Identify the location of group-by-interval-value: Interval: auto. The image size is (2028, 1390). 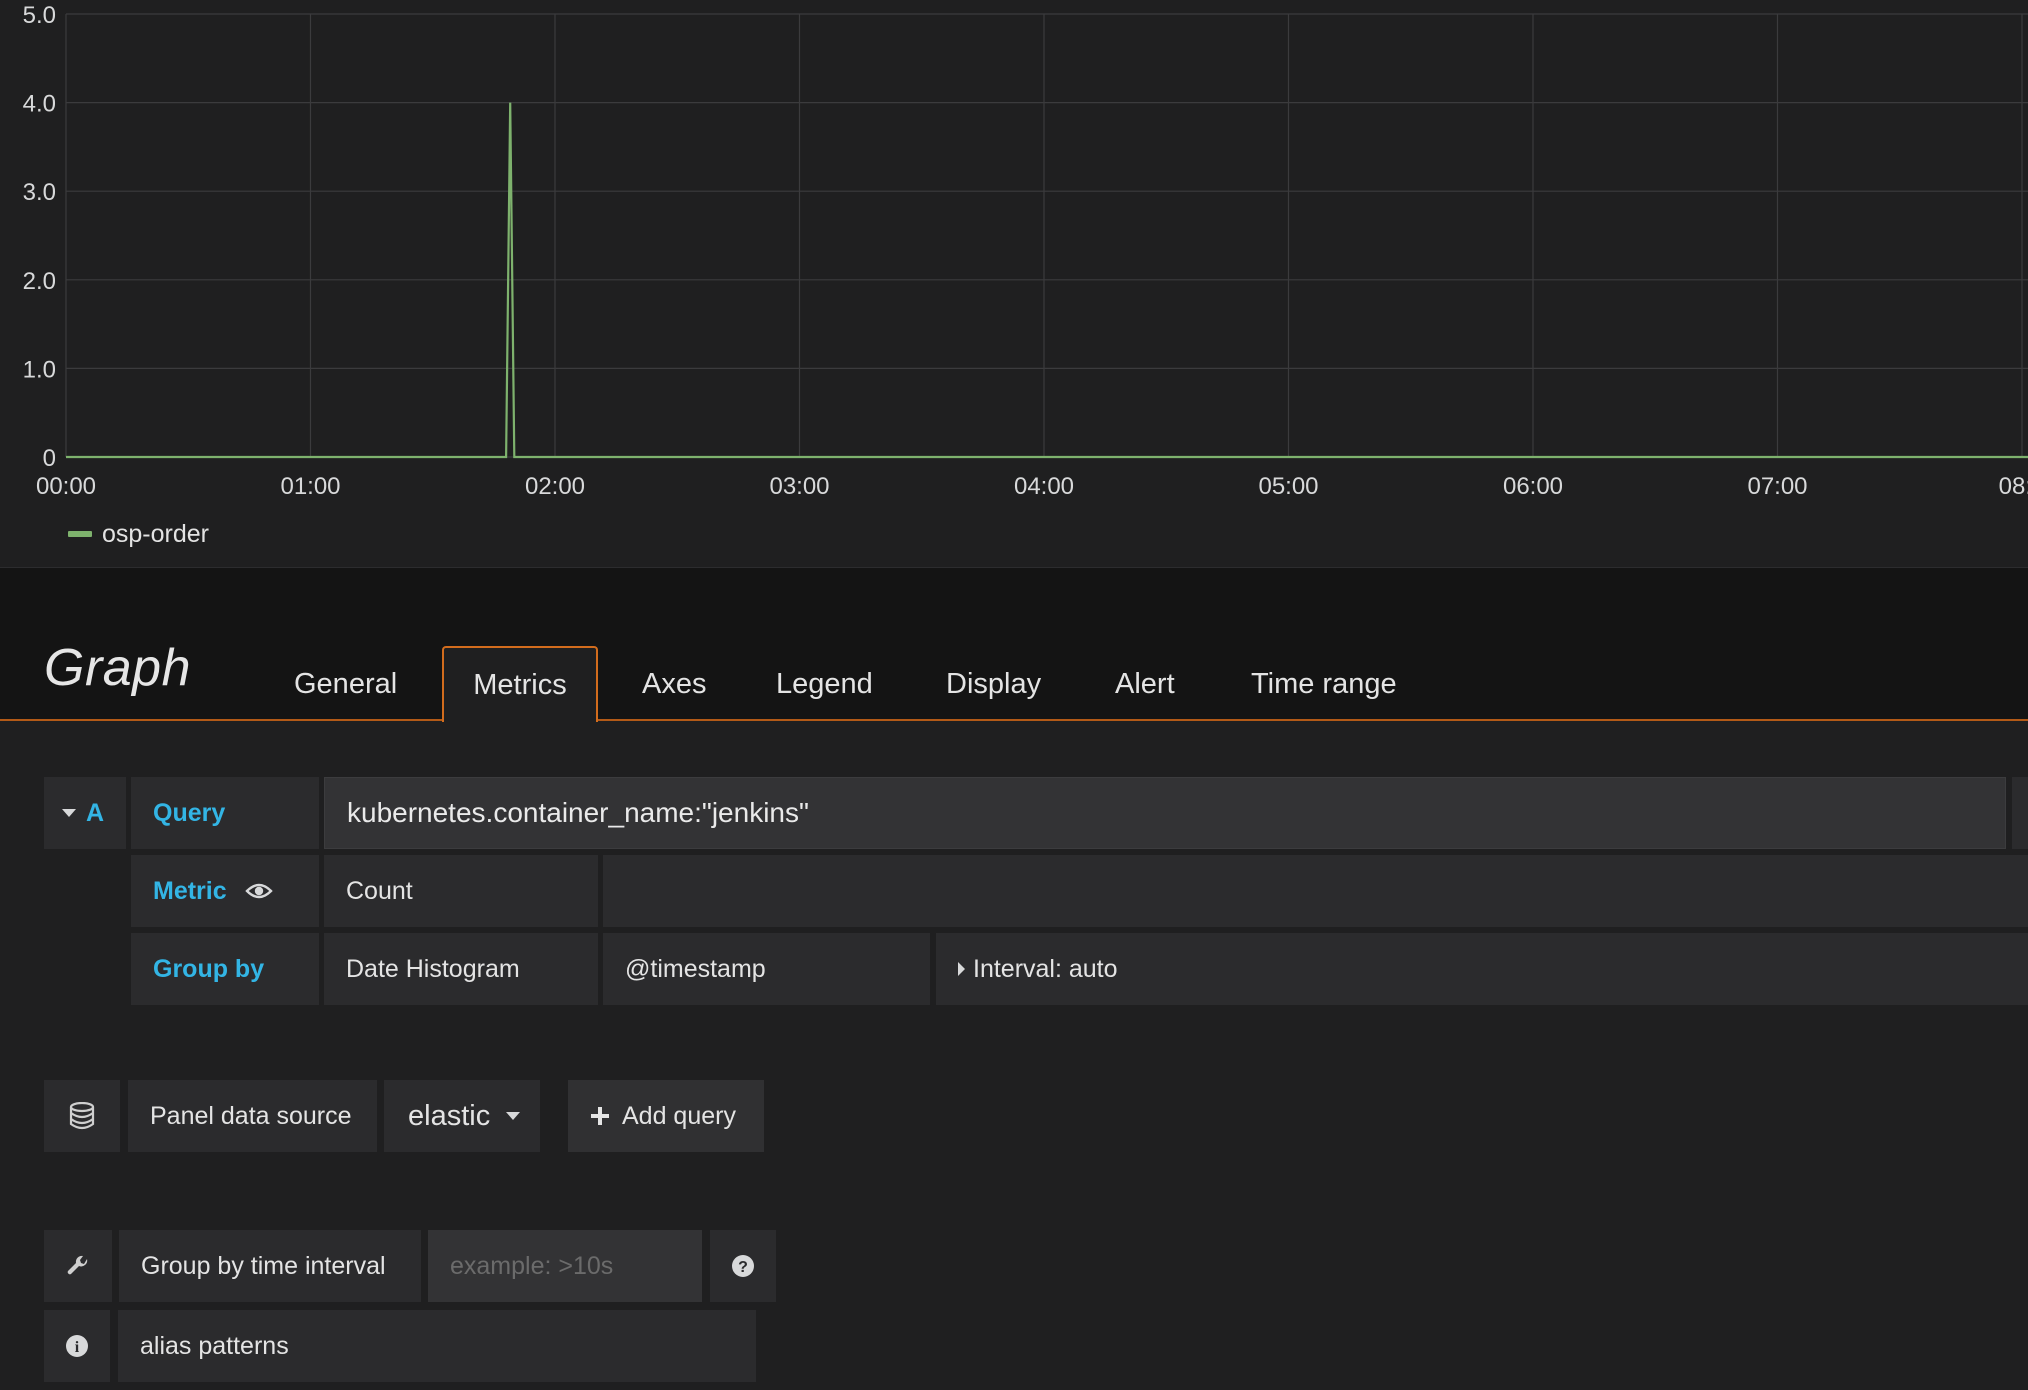
(1045, 968).